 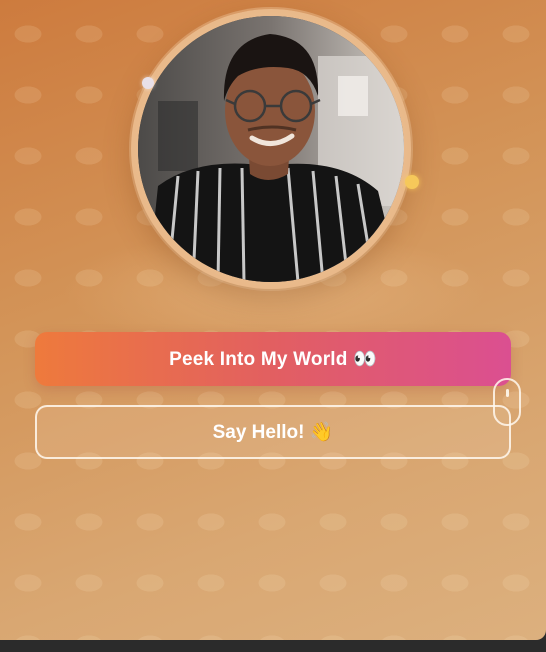 I want to click on say-hello-button-label: Say Hello! 👋, so click(x=273, y=432).